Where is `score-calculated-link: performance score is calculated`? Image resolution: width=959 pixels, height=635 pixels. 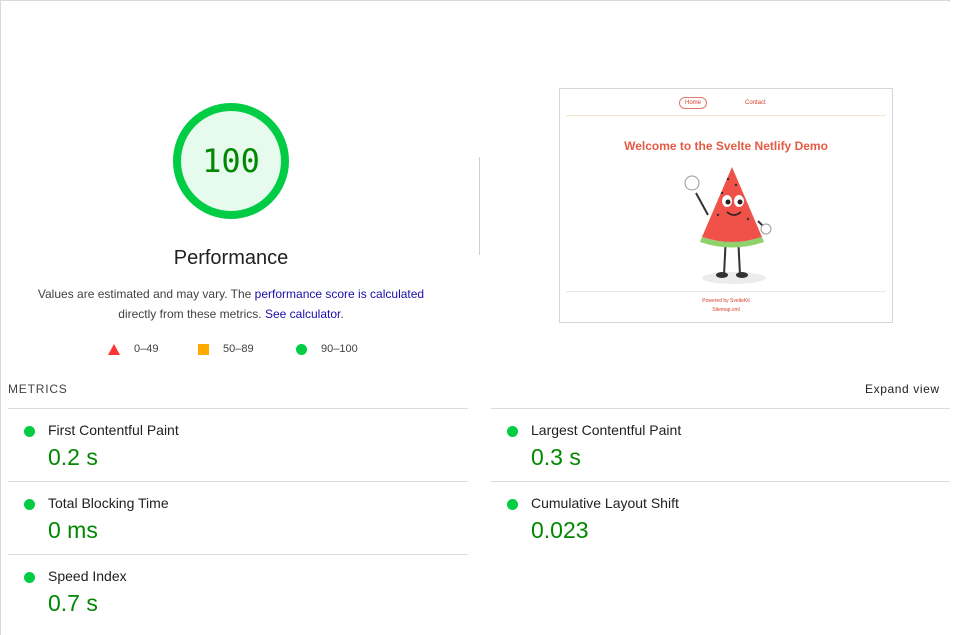
score-calculated-link: performance score is calculated is located at coordinates (339, 294).